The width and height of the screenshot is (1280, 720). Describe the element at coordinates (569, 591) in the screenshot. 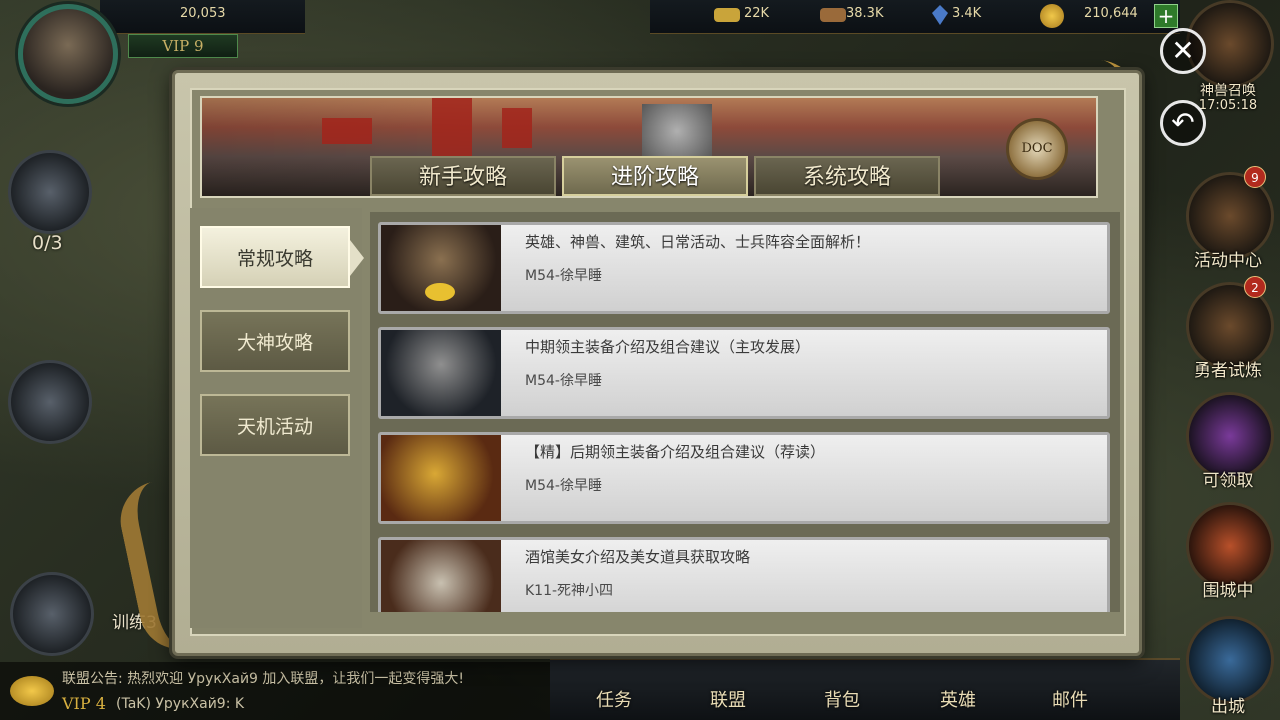

I see `guide-author: K11-死神小四` at that location.